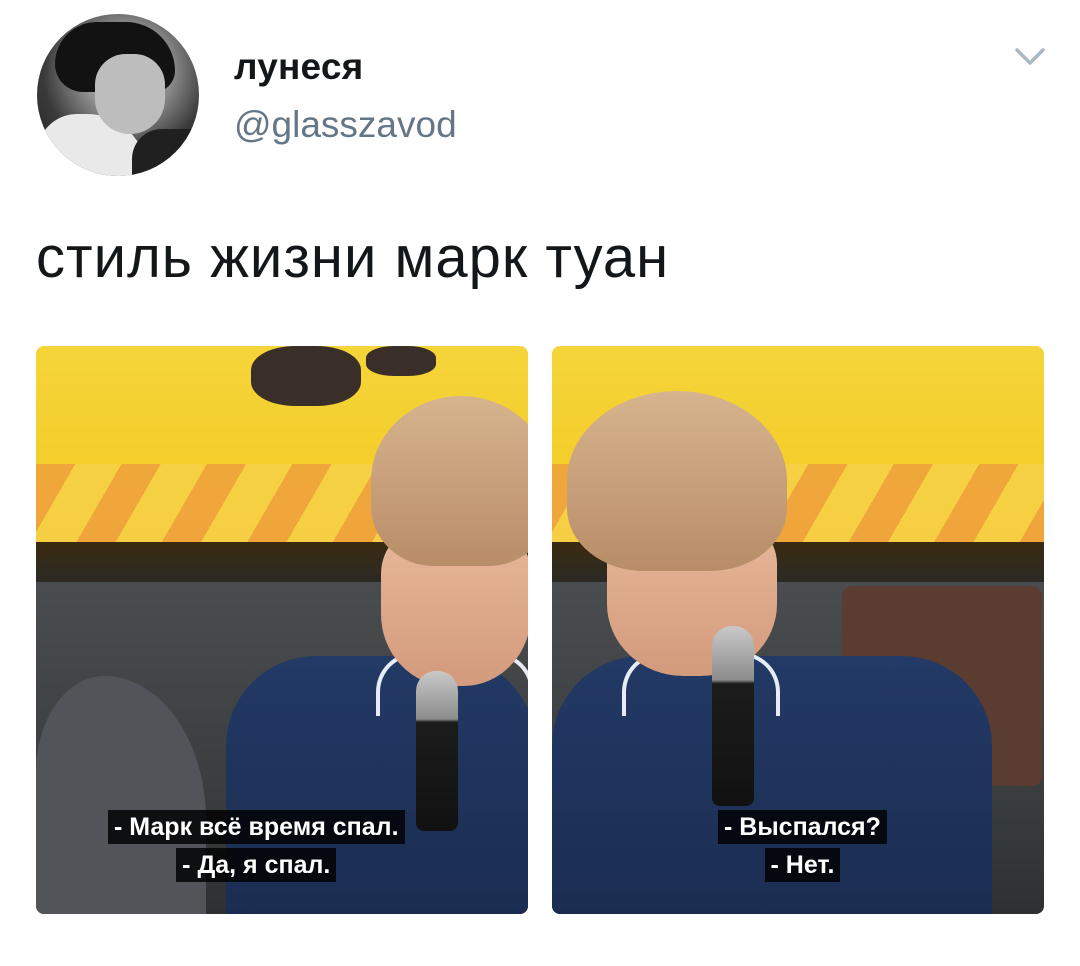 The width and height of the screenshot is (1080, 966). What do you see at coordinates (256, 865) in the screenshot?
I see `subtitle-line: - Да, я спал.` at bounding box center [256, 865].